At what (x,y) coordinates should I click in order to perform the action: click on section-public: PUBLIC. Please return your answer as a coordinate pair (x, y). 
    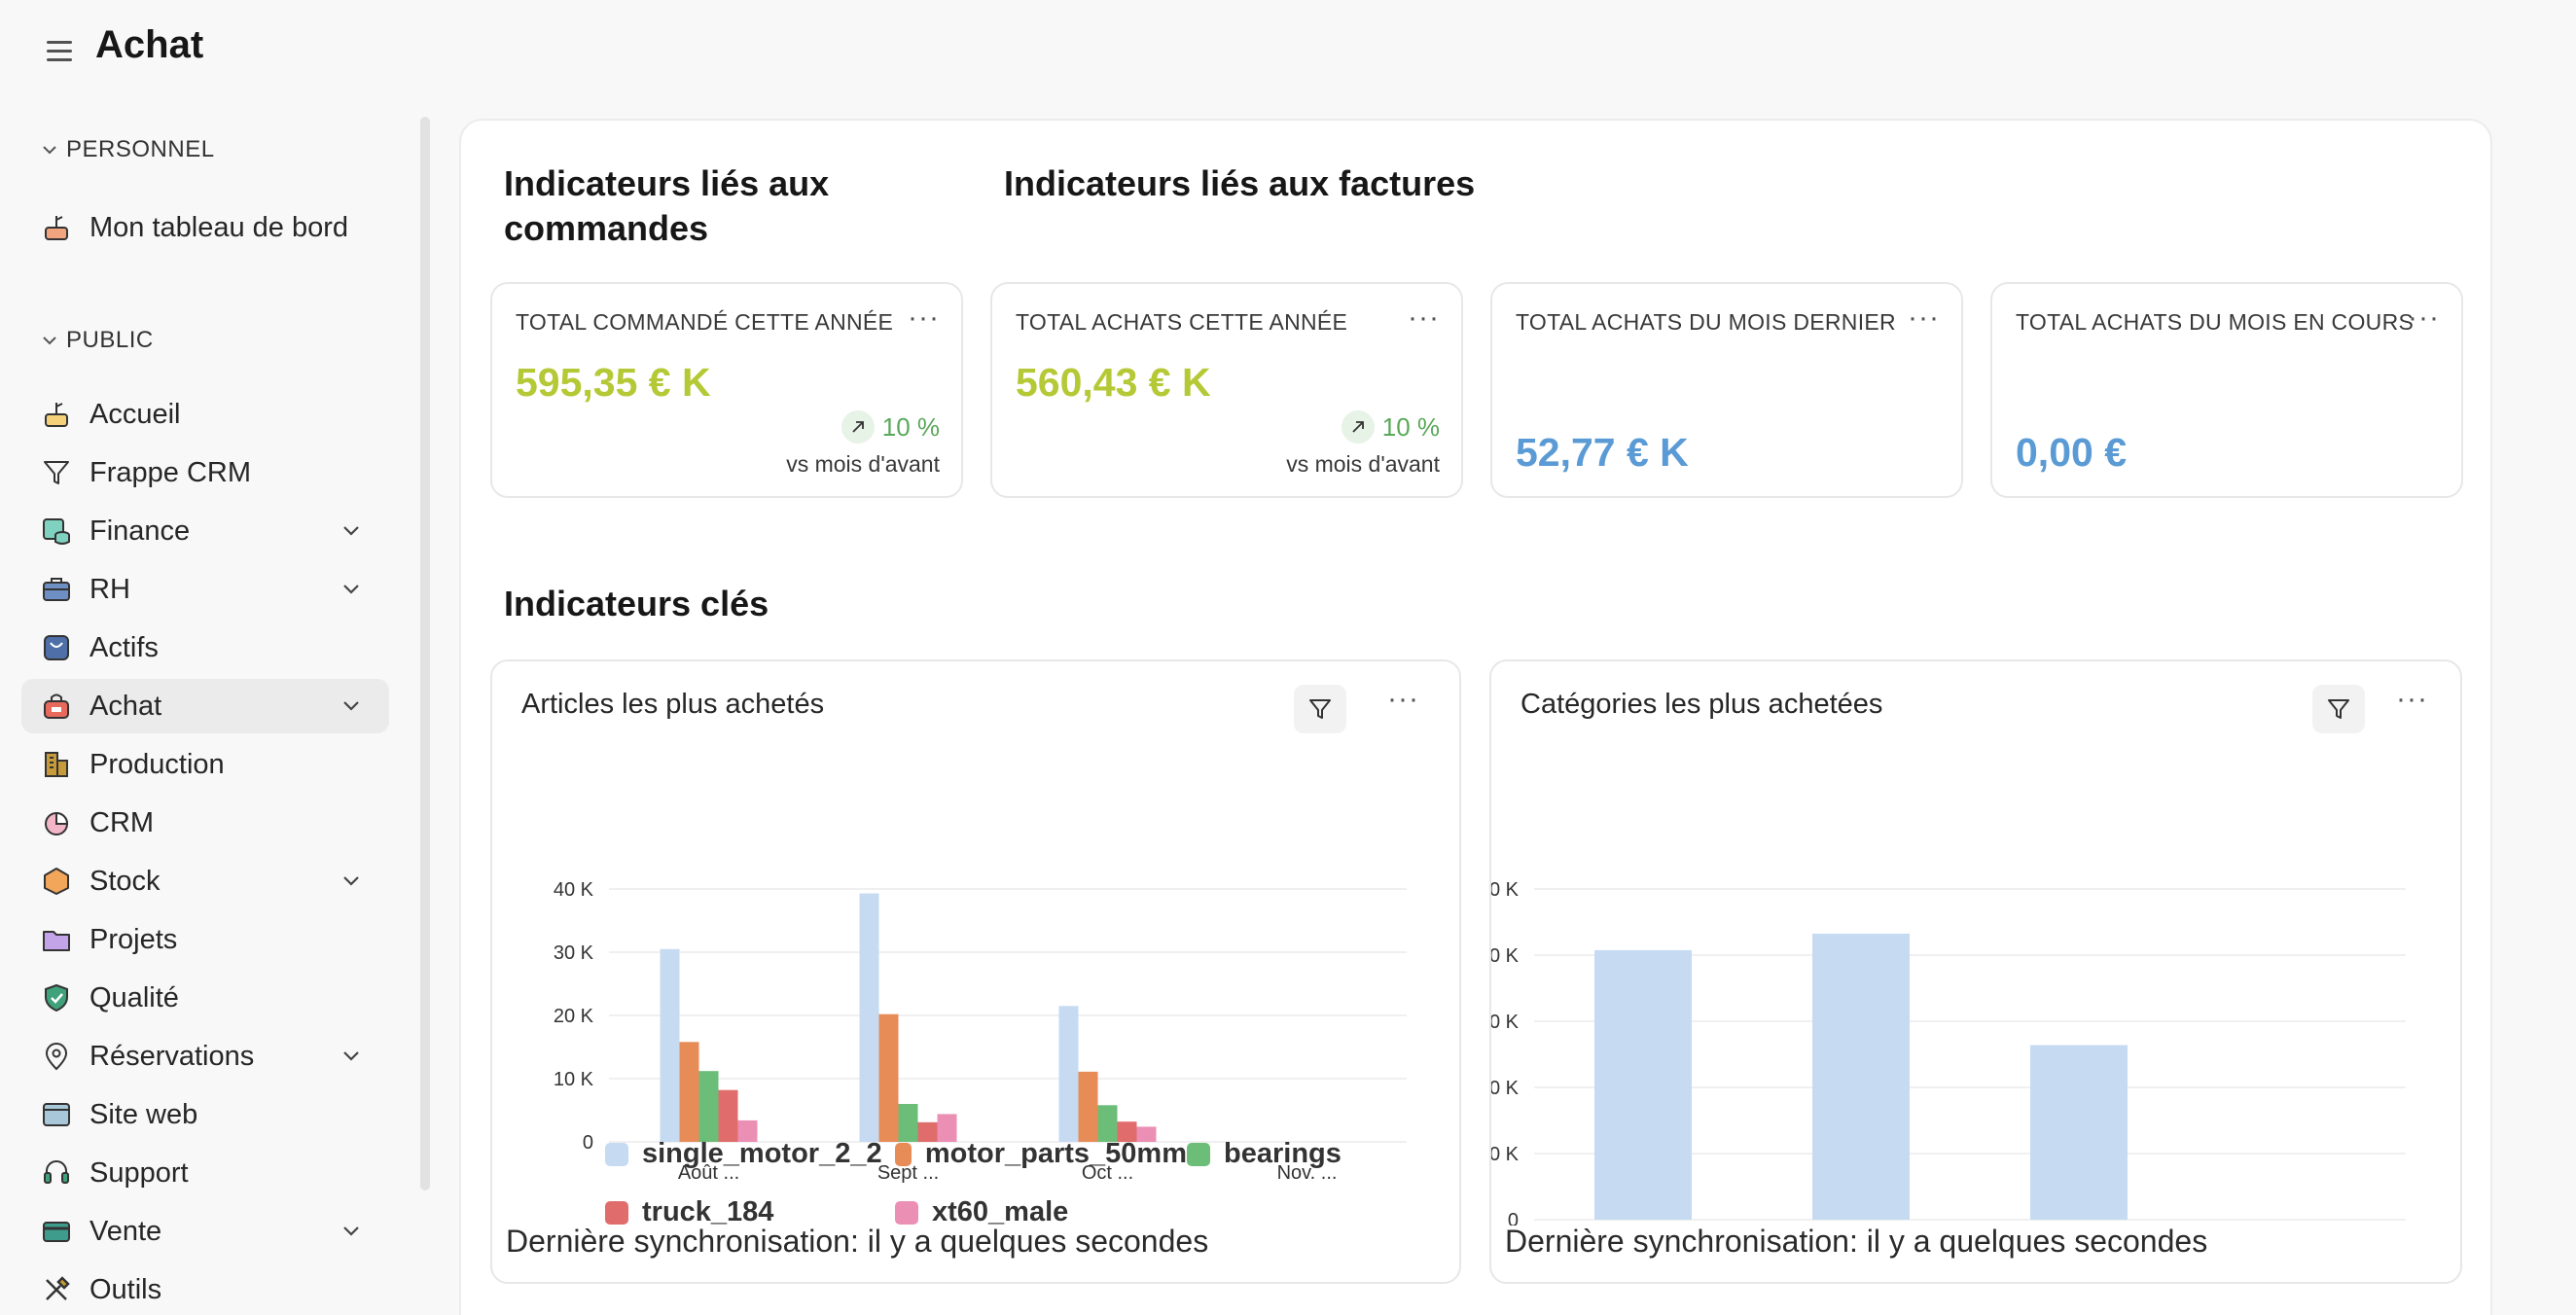
    Looking at the image, I should click on (97, 341).